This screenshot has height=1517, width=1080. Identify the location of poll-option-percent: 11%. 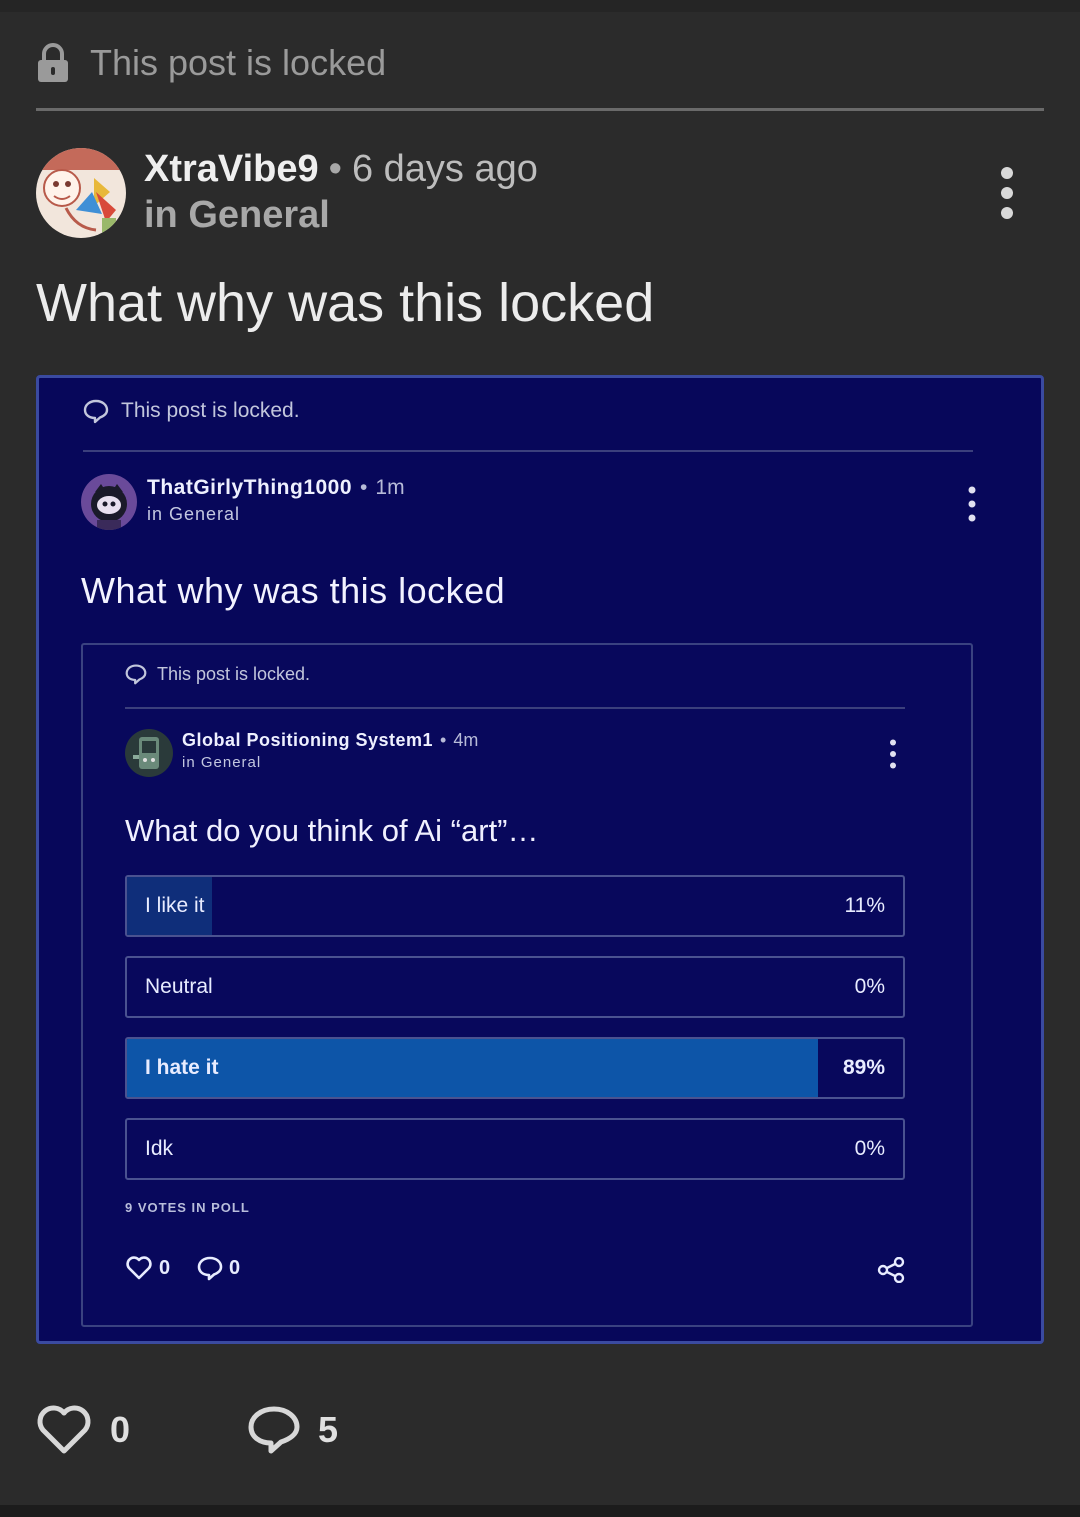
(864, 905).